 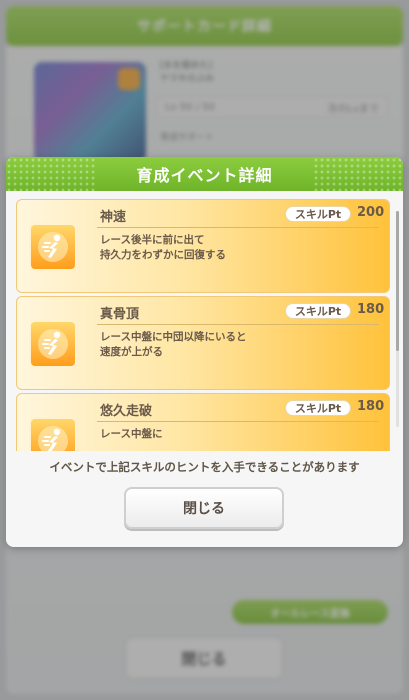 What do you see at coordinates (397, 281) in the screenshot?
I see `scrollbar-thumb` at bounding box center [397, 281].